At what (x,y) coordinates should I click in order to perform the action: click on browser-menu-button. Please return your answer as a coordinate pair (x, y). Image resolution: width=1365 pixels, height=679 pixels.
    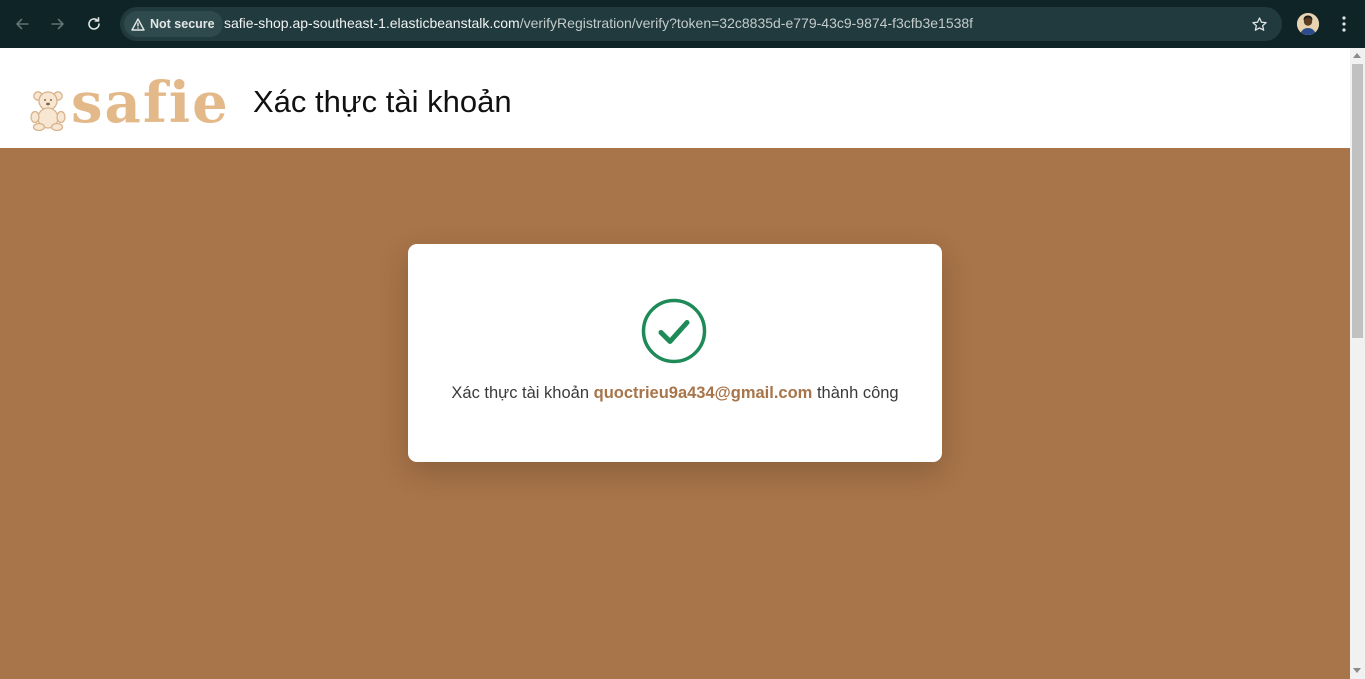
    Looking at the image, I should click on (1344, 24).